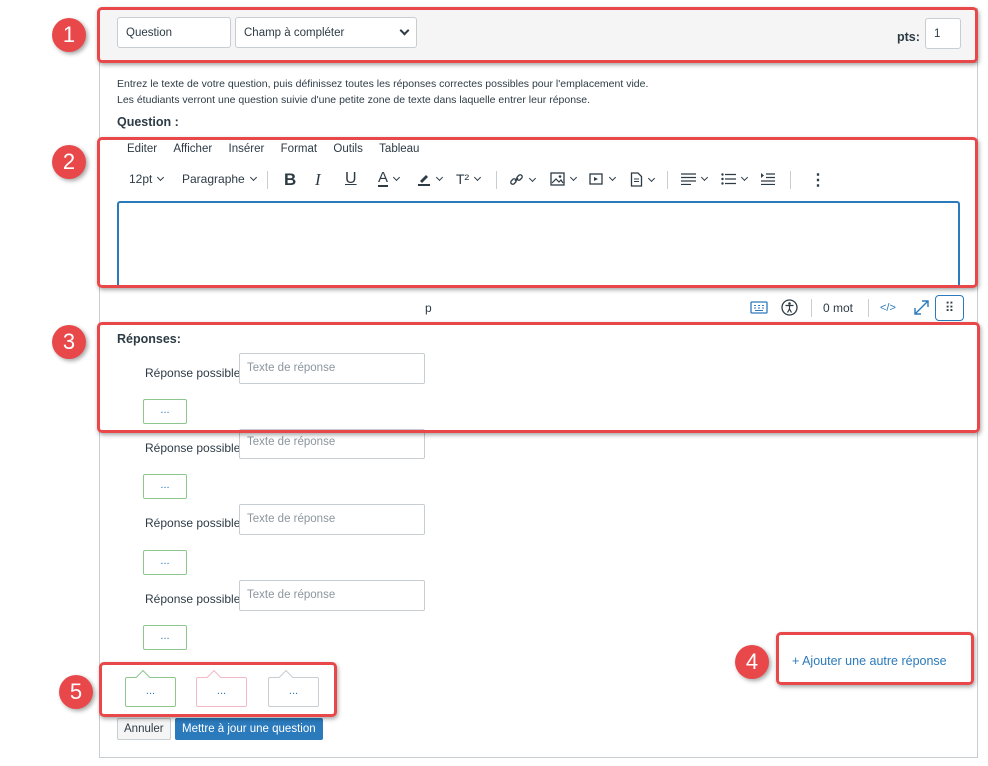 This screenshot has width=988, height=766. I want to click on expand-icon, so click(921, 307).